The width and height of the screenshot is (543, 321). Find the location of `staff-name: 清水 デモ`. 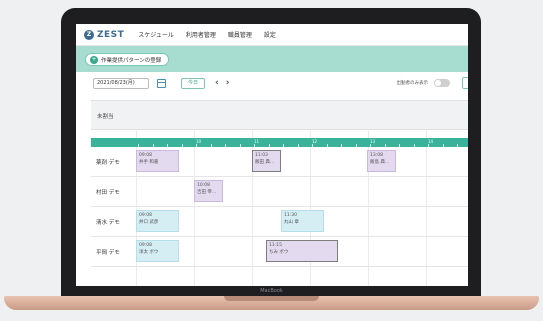

staff-name: 清水 デモ is located at coordinates (108, 223).